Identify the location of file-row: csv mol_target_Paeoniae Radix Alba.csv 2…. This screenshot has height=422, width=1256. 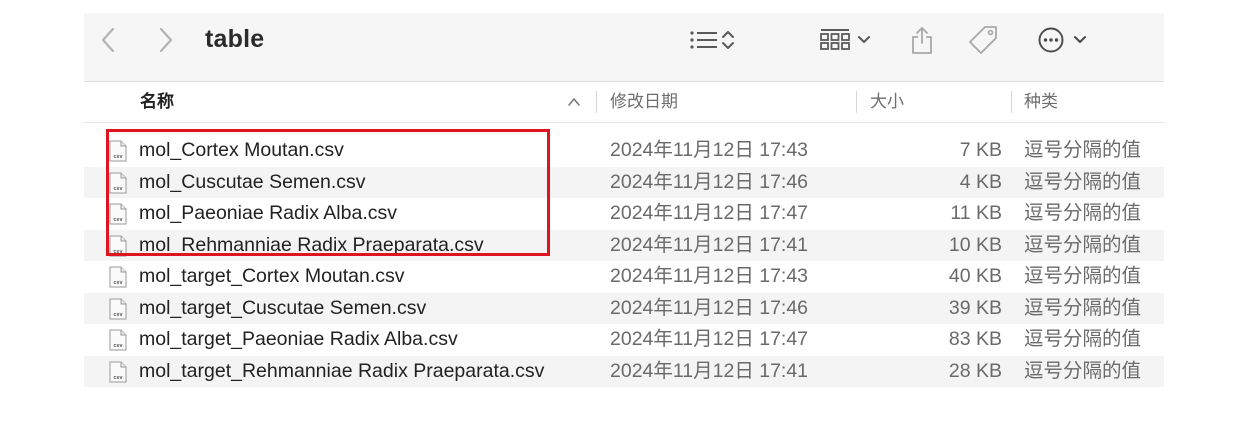
(624, 340).